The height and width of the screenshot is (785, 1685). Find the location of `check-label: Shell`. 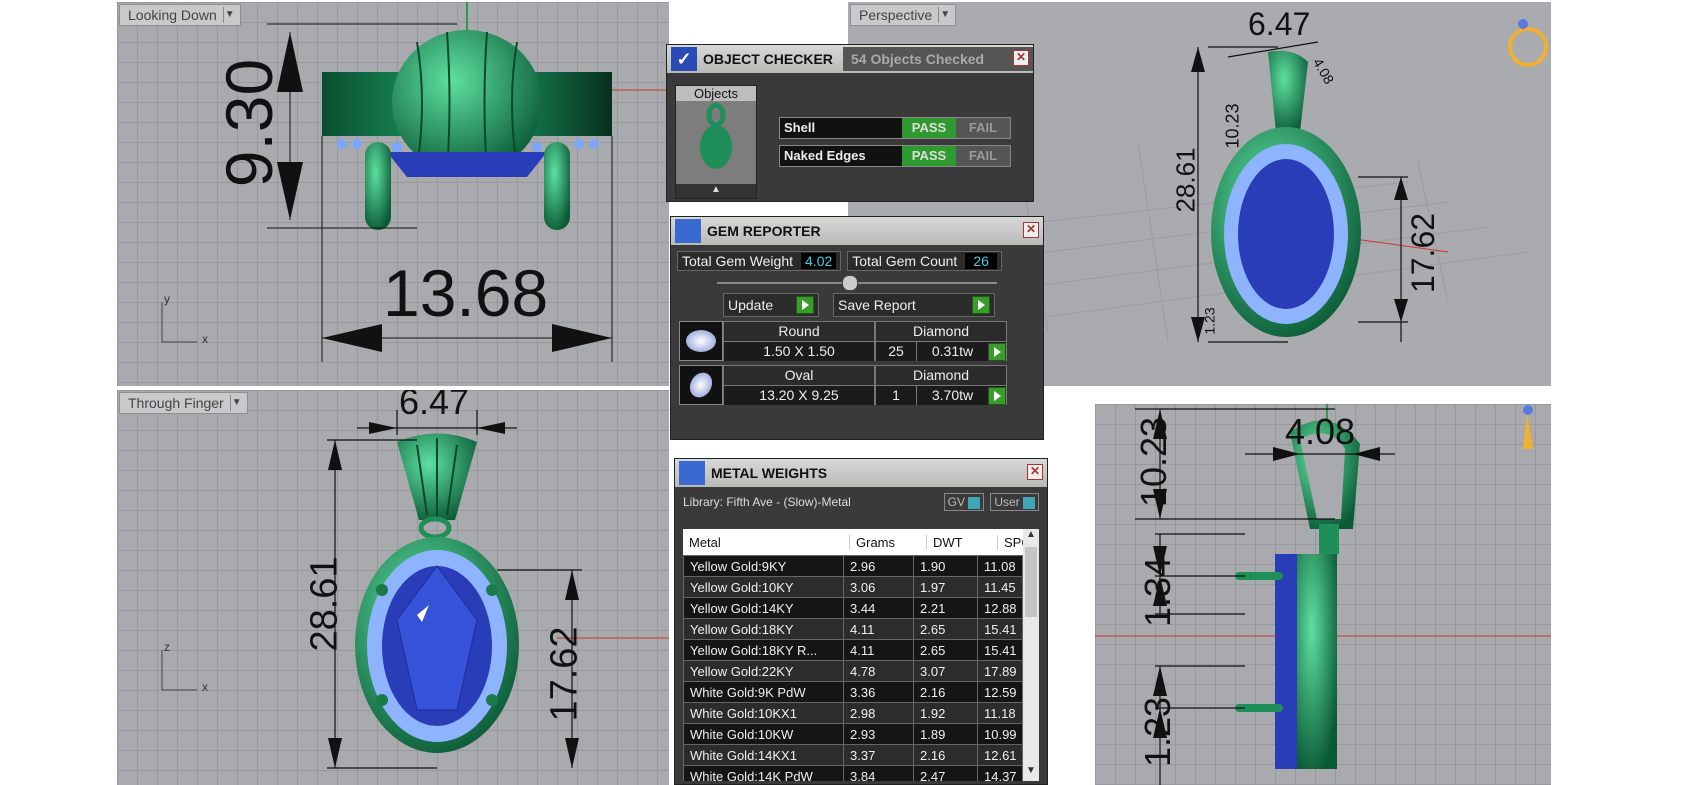

check-label: Shell is located at coordinates (800, 127).